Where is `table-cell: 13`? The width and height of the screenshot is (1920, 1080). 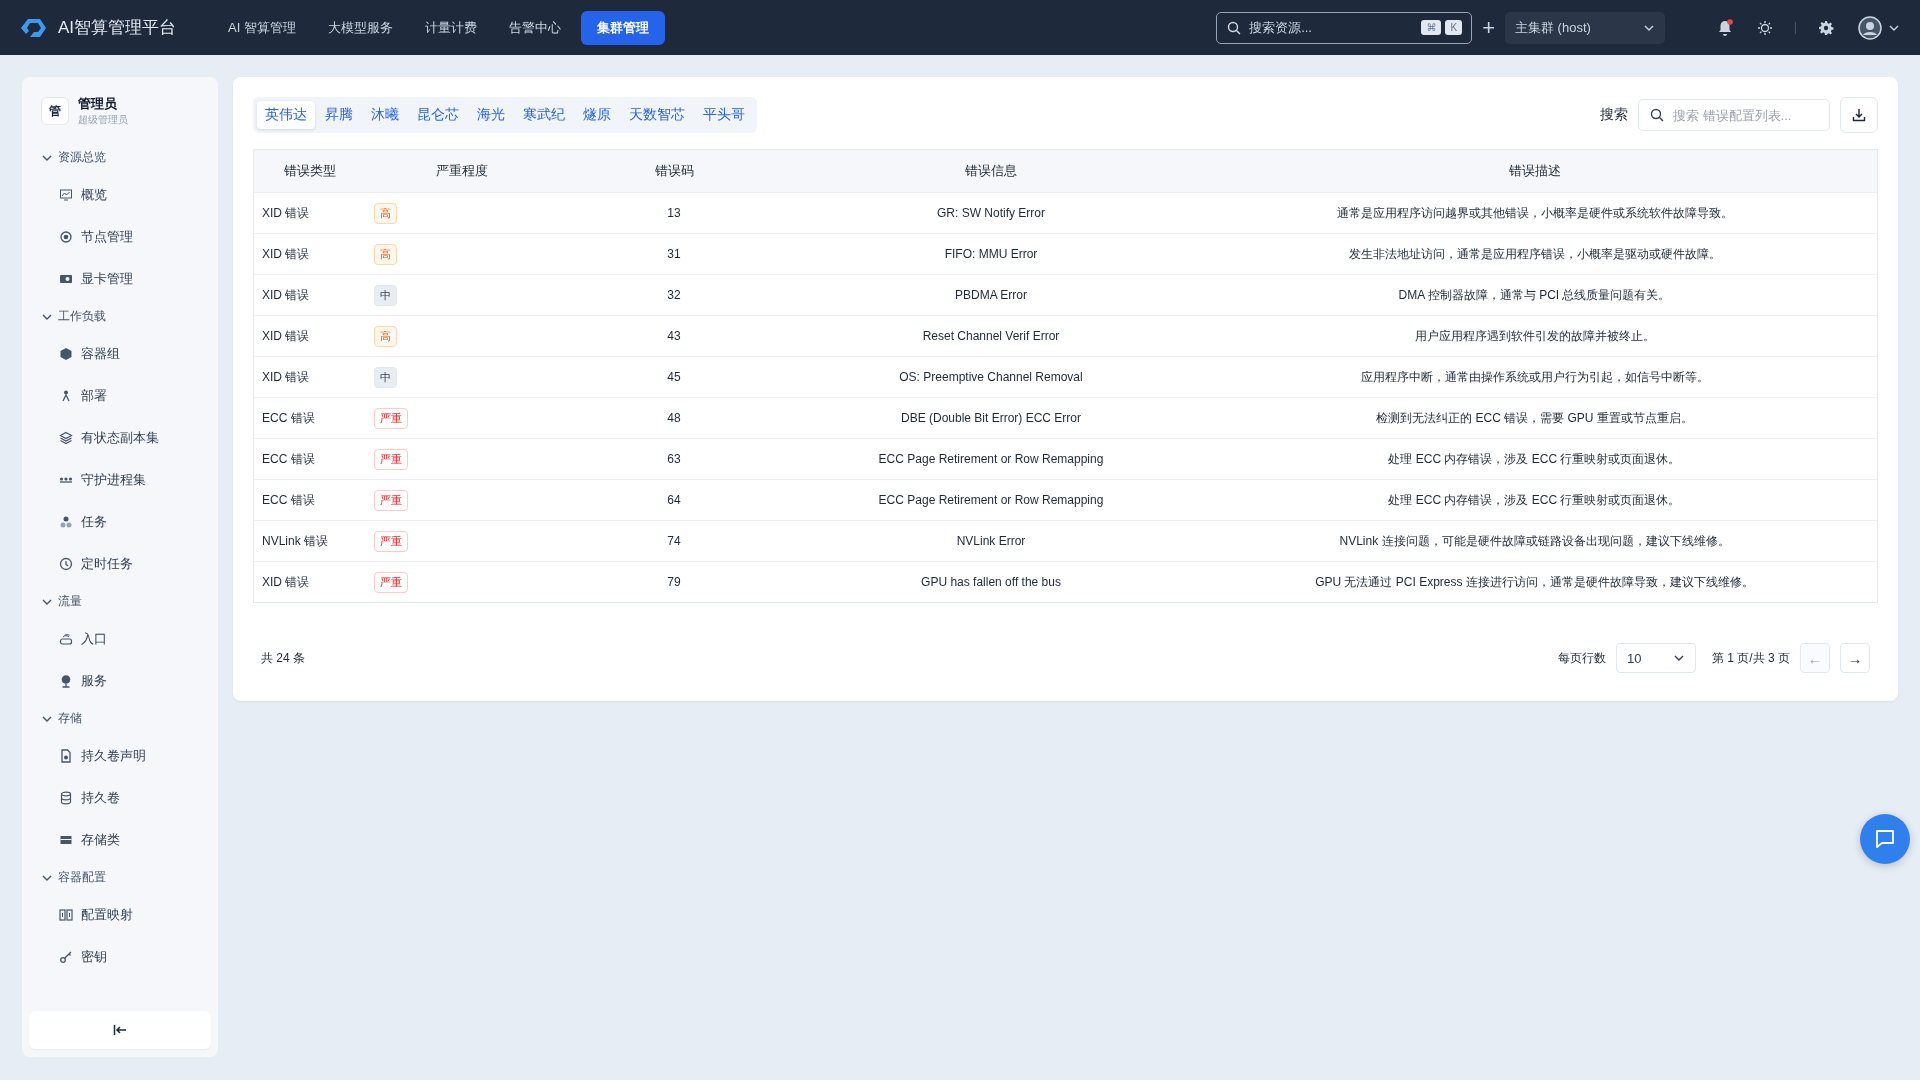 table-cell: 13 is located at coordinates (674, 213).